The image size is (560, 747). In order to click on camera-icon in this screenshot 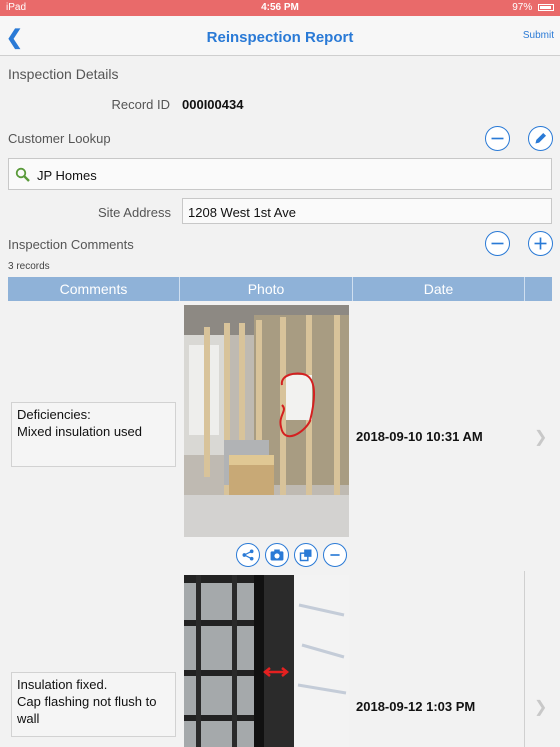, I will do `click(277, 555)`.